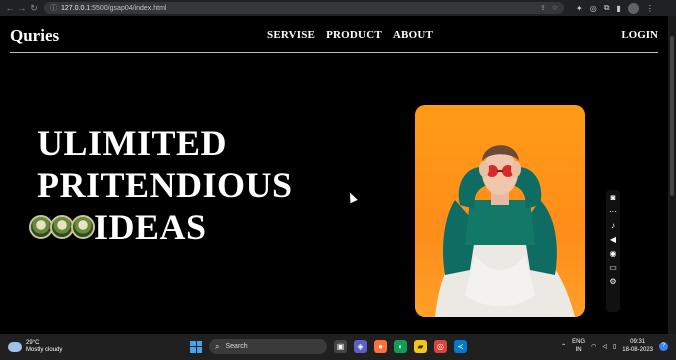 This screenshot has width=676, height=360. I want to click on extensions-icon: ✦, so click(579, 8).